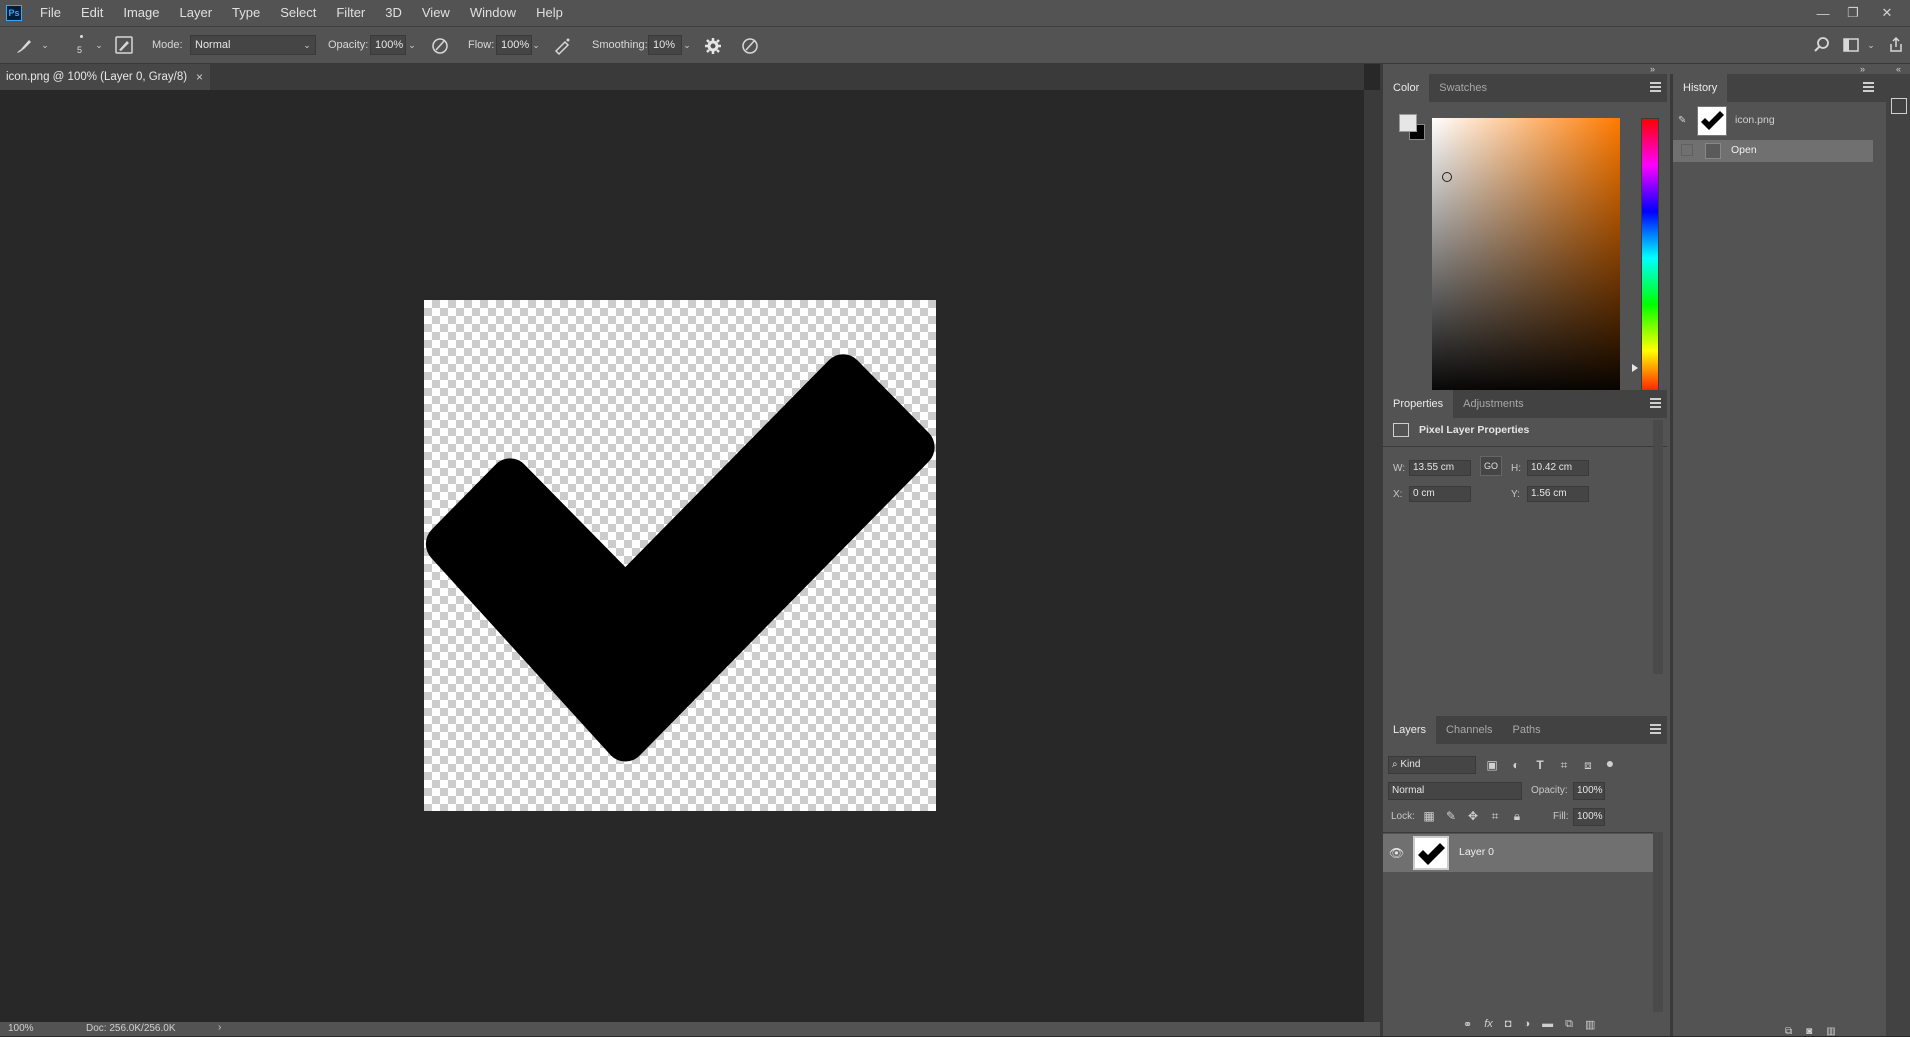  Describe the element at coordinates (1476, 852) in the screenshot. I see `layer-name: Layer 0` at that location.